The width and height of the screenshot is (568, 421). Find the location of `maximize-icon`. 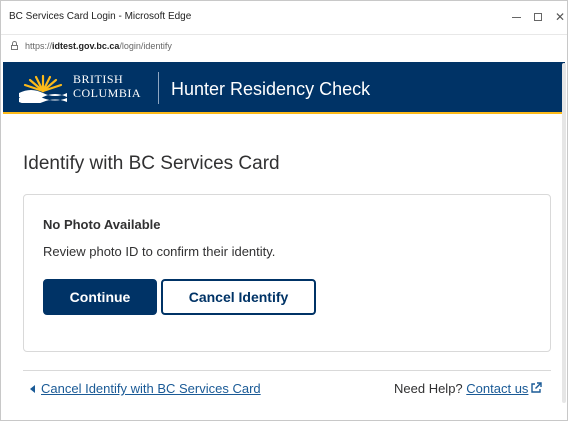

maximize-icon is located at coordinates (538, 17).